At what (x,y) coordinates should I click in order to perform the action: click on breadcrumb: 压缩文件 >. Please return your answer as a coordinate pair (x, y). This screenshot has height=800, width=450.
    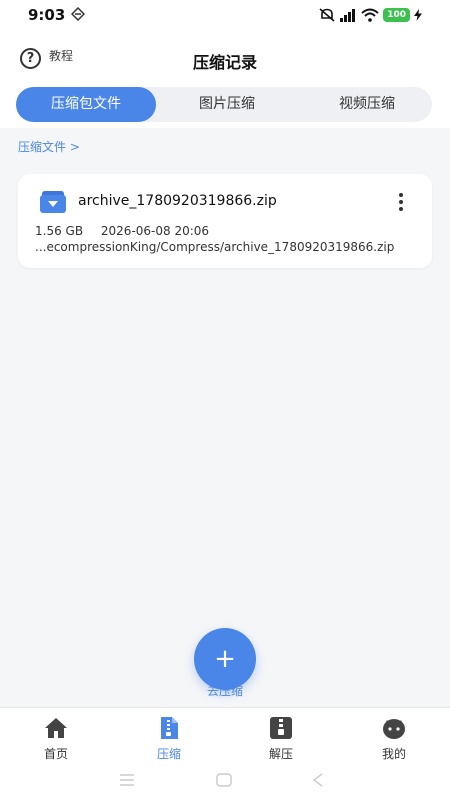
    Looking at the image, I should click on (49, 146).